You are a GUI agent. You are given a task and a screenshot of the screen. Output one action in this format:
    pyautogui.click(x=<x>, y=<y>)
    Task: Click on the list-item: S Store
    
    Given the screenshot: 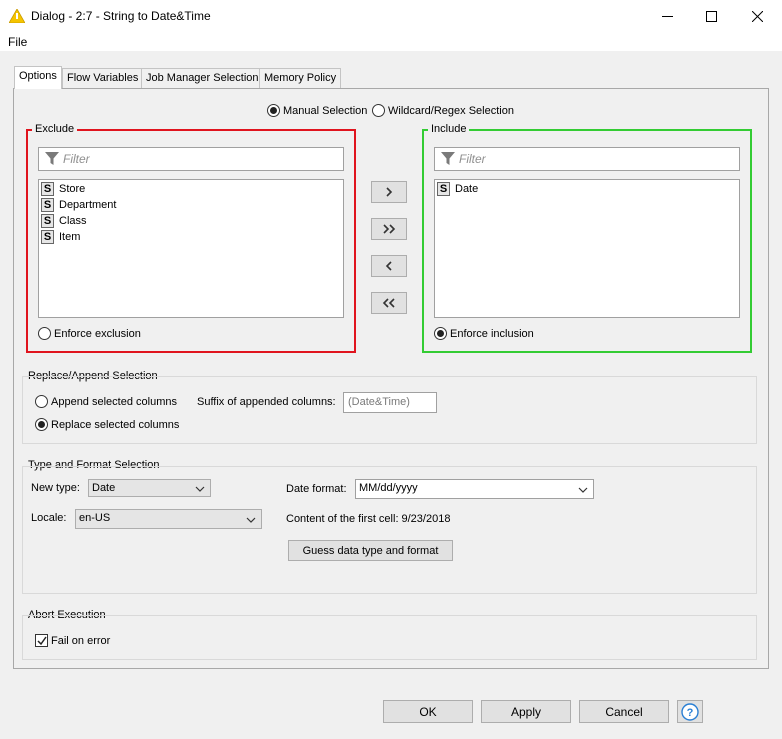 What is the action you would take?
    pyautogui.click(x=63, y=189)
    